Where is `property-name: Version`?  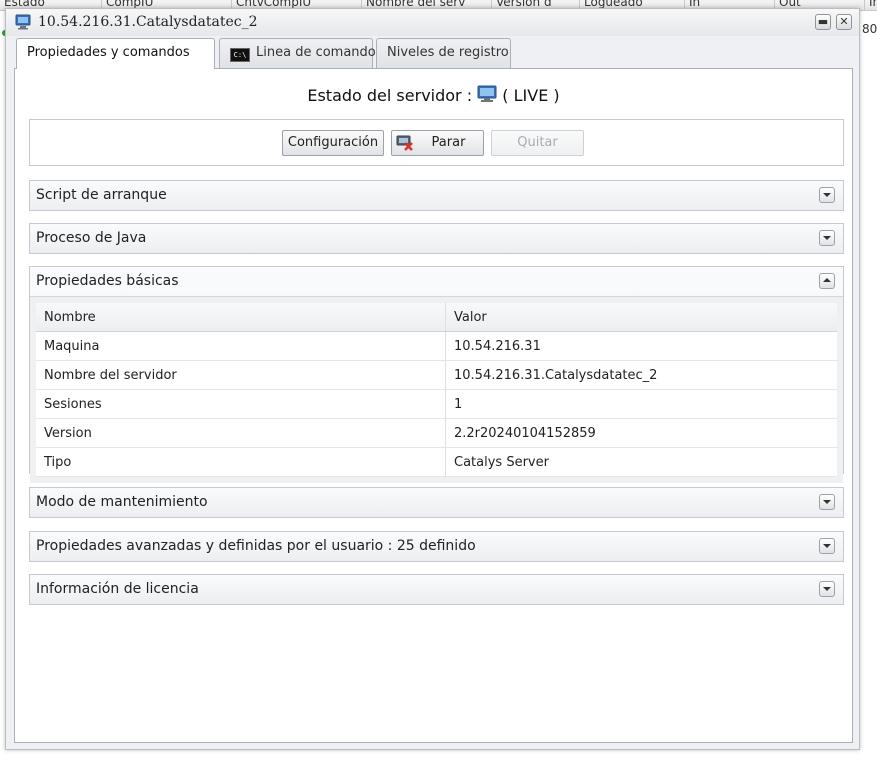
property-name: Version is located at coordinates (241, 433).